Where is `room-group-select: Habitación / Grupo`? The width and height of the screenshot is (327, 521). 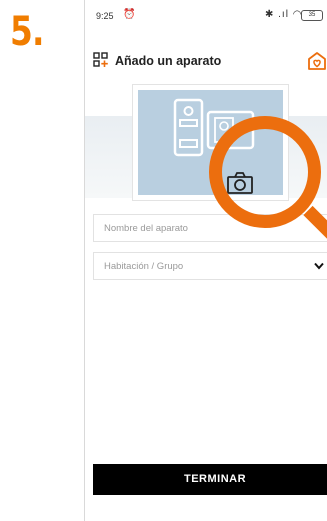 room-group-select: Habitación / Grupo is located at coordinates (210, 266).